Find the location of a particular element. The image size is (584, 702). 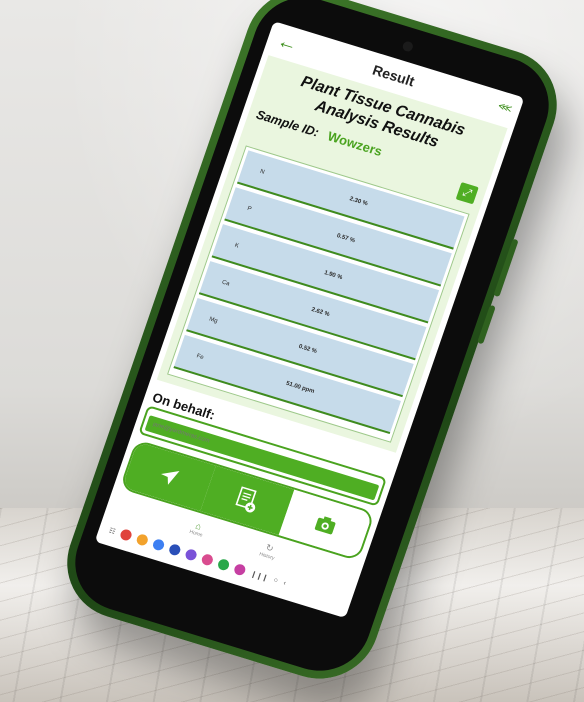

nav-history: ↻ History is located at coordinates (268, 551).